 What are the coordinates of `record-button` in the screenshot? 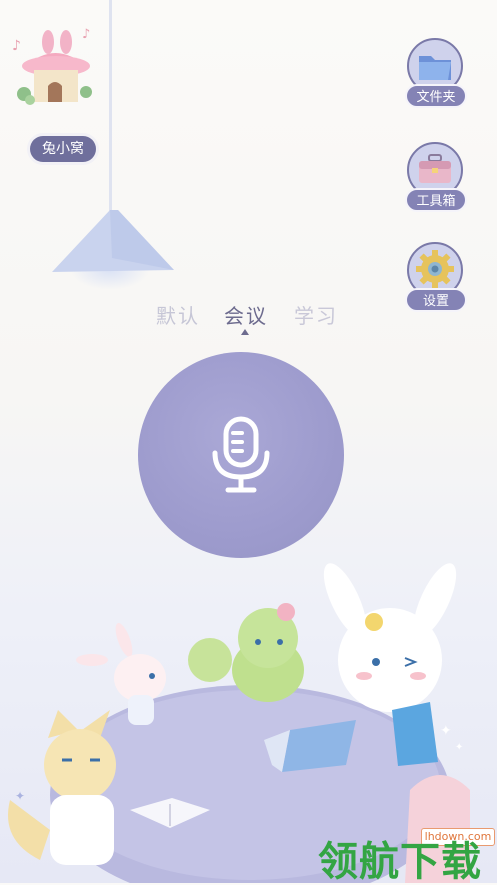 It's located at (241, 455).